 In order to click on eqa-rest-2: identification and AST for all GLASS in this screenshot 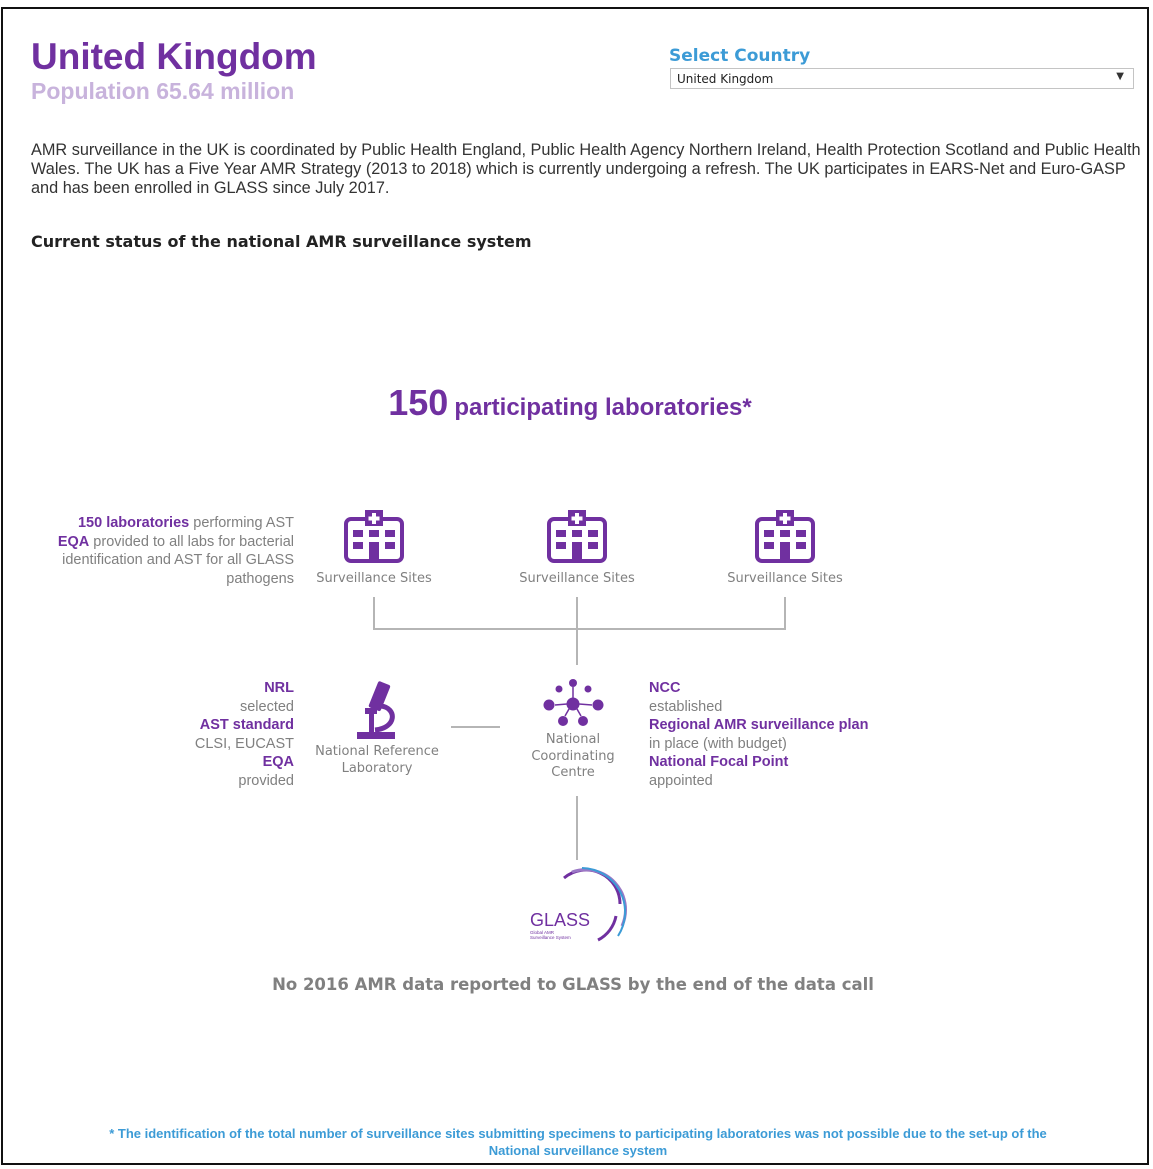, I will do `click(178, 560)`.